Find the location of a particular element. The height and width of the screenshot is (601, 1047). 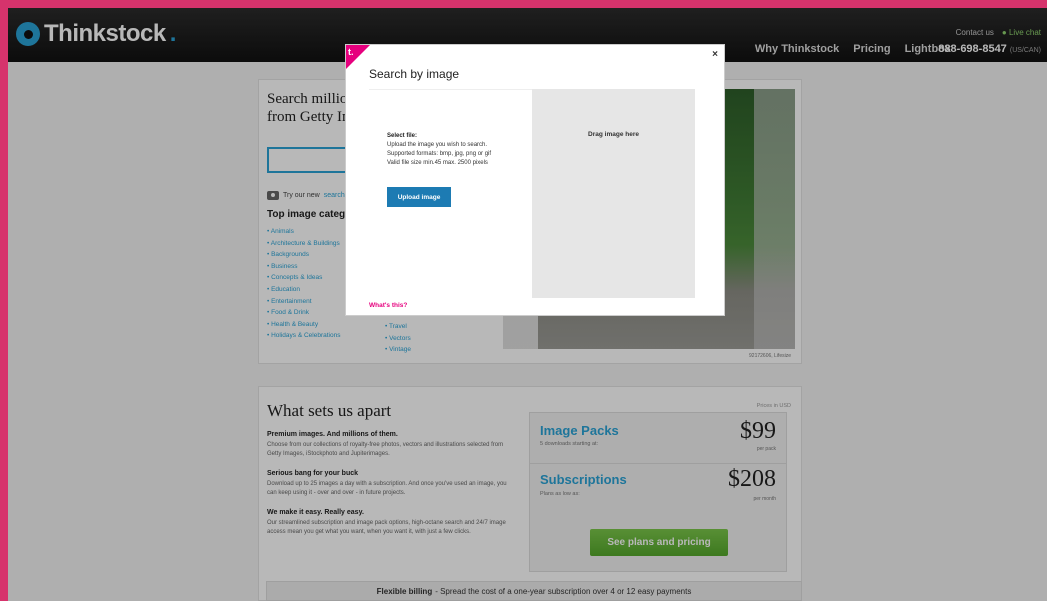

close-icon: × is located at coordinates (715, 54).